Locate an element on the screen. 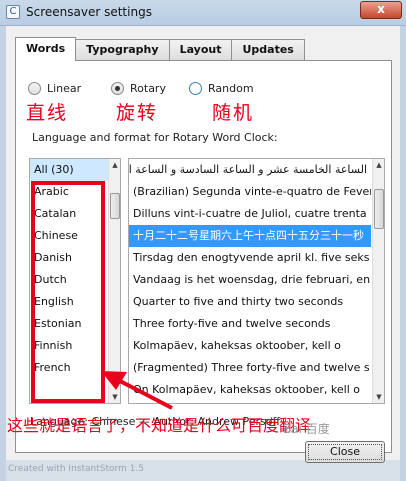 This screenshot has width=406, height=481. window-frame-right is located at coordinates (403, 253).